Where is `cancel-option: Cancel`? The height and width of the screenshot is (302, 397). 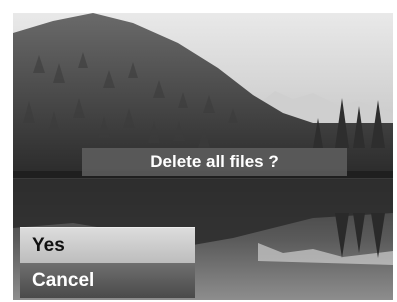 cancel-option: Cancel is located at coordinates (107, 281).